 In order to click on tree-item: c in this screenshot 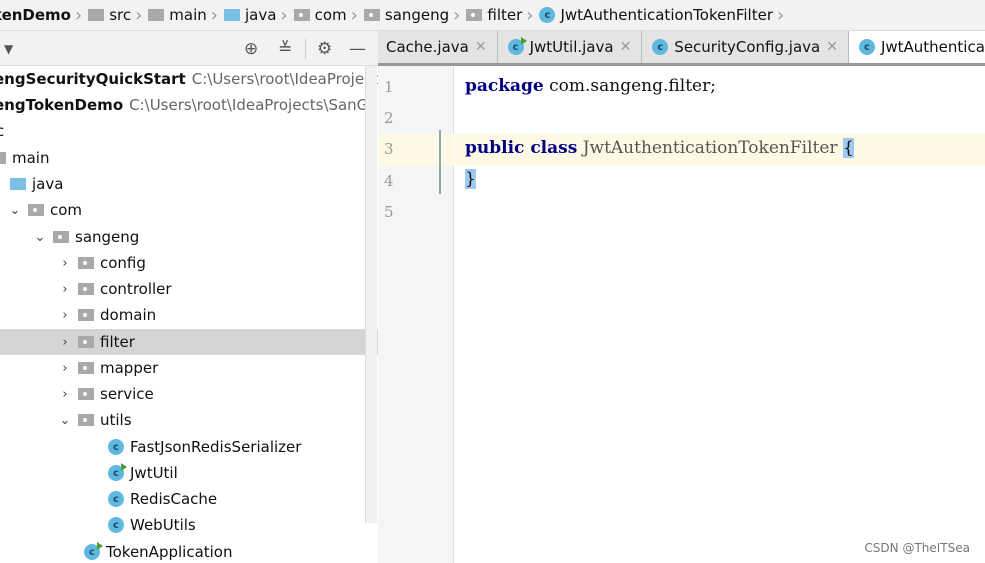, I will do `click(180, 131)`.